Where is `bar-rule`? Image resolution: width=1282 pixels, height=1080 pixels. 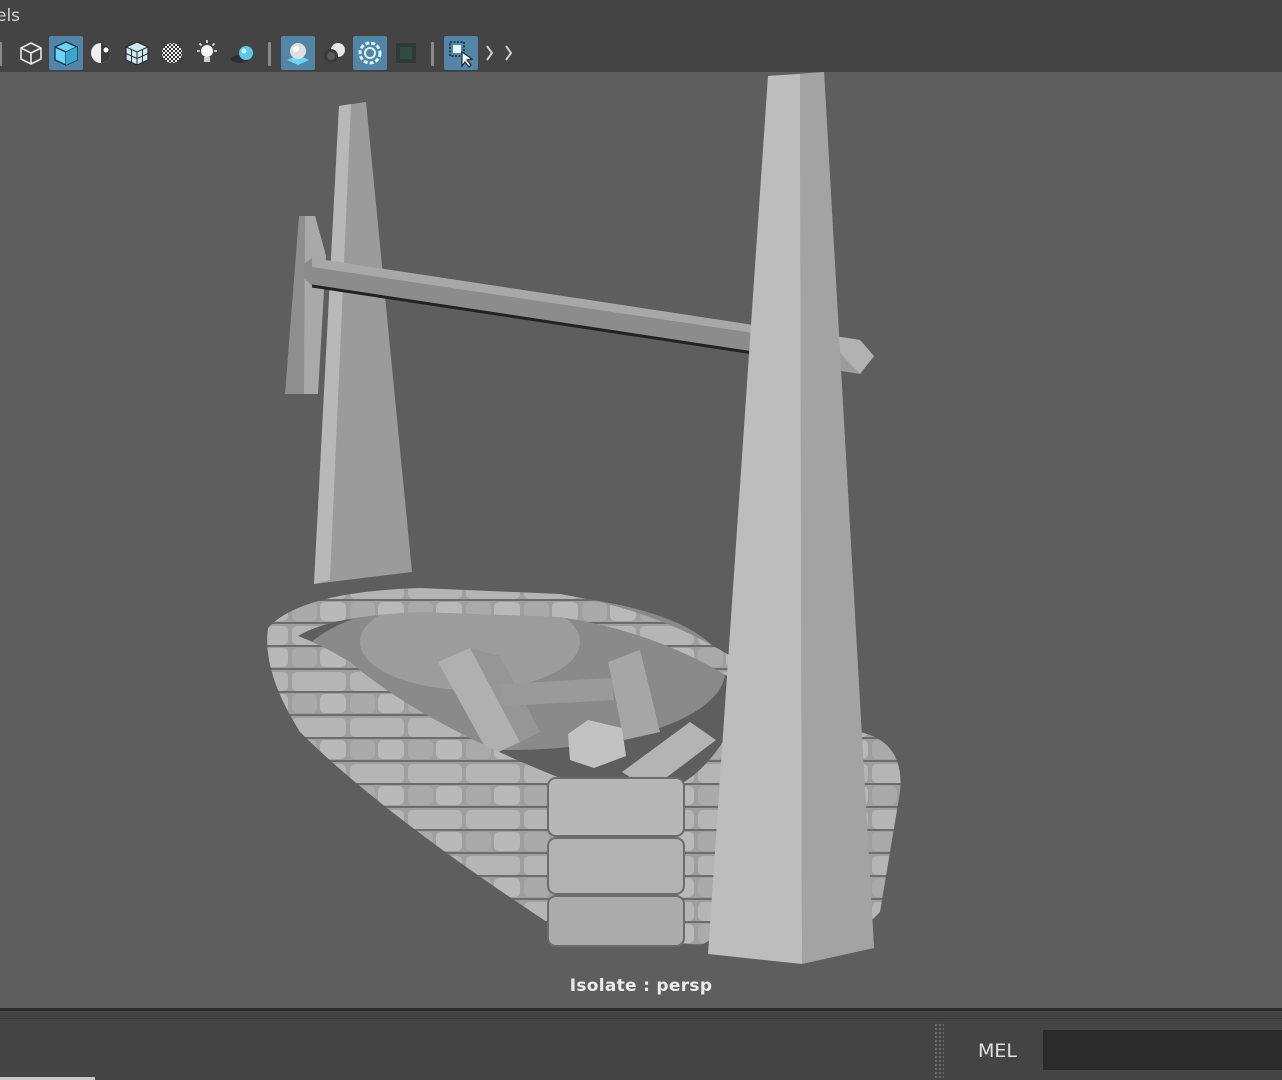
bar-rule is located at coordinates (641, 1018).